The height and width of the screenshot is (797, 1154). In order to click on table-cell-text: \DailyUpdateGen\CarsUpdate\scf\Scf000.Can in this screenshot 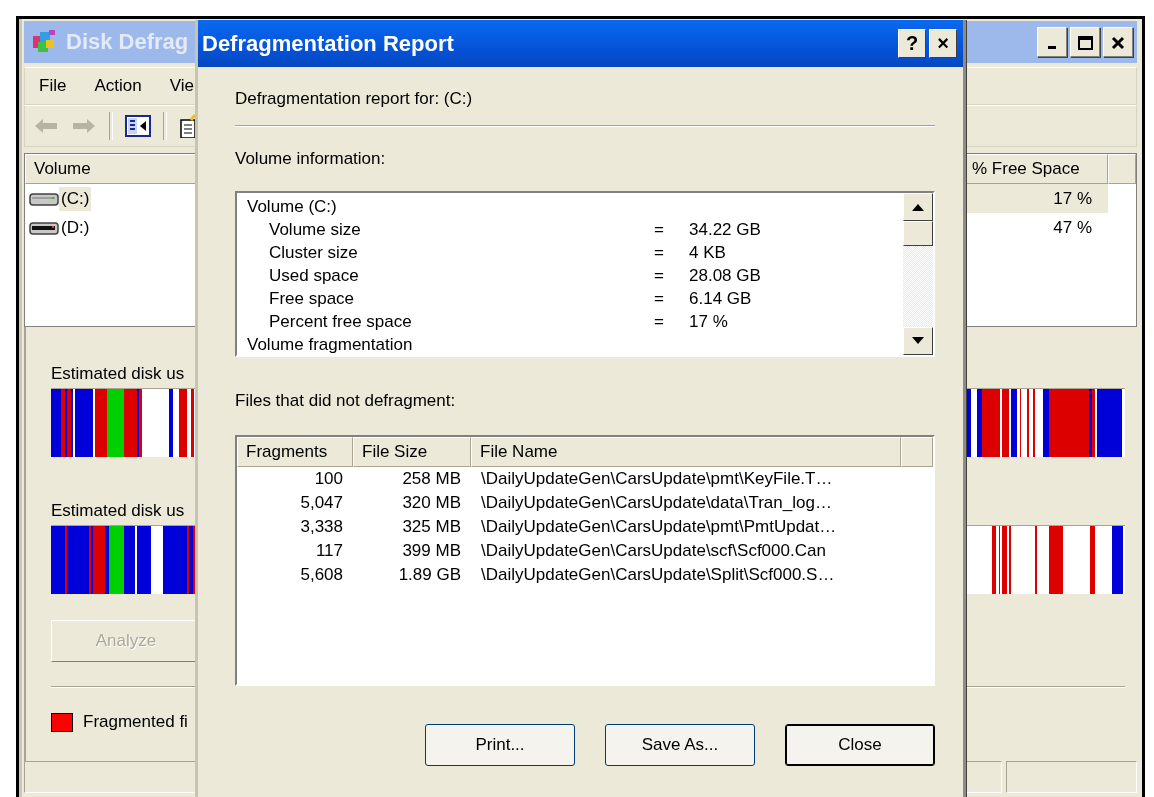, I will do `click(653, 551)`.